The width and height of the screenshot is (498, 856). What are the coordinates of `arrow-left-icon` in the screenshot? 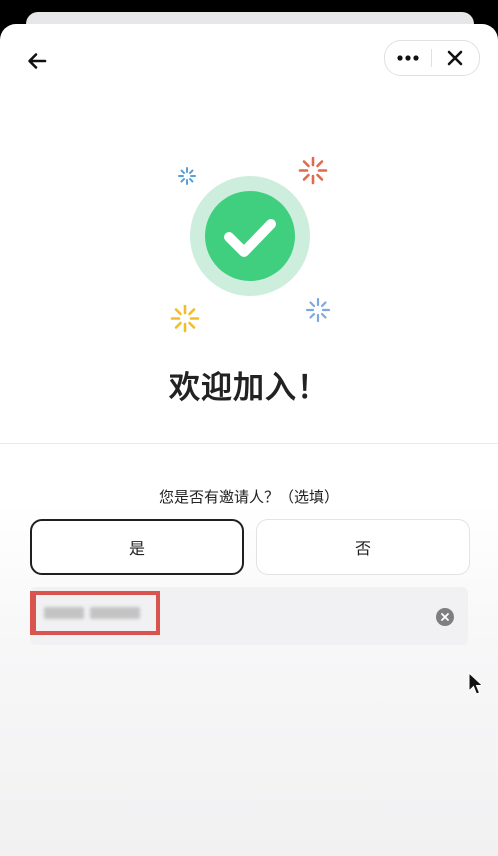 It's located at (37, 61).